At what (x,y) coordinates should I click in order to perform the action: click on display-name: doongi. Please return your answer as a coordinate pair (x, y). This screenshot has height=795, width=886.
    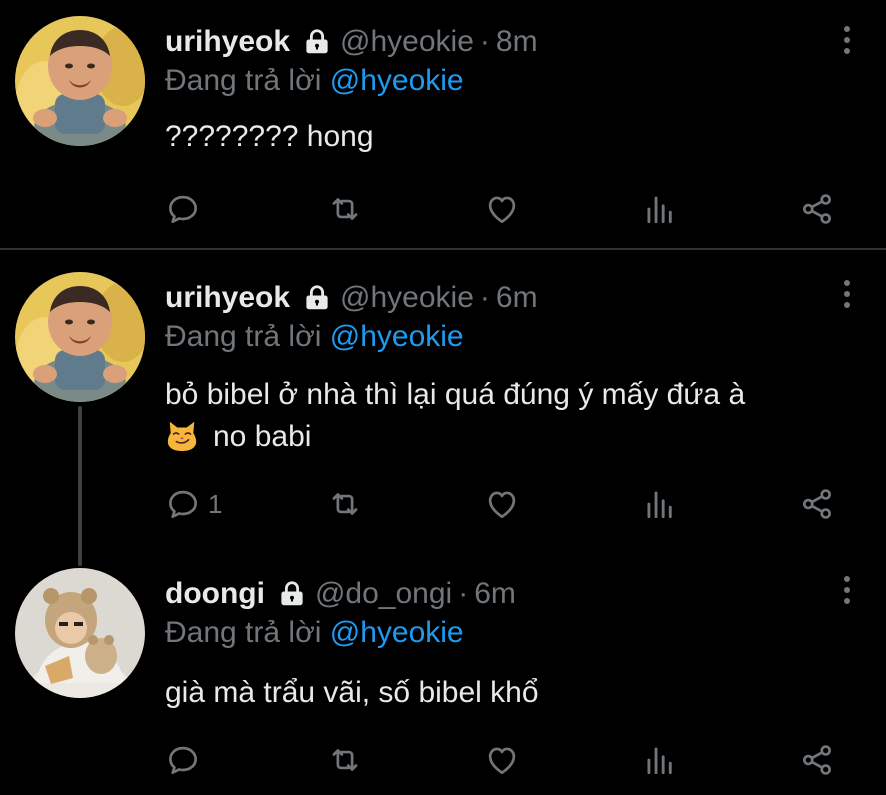
    Looking at the image, I should click on (215, 594).